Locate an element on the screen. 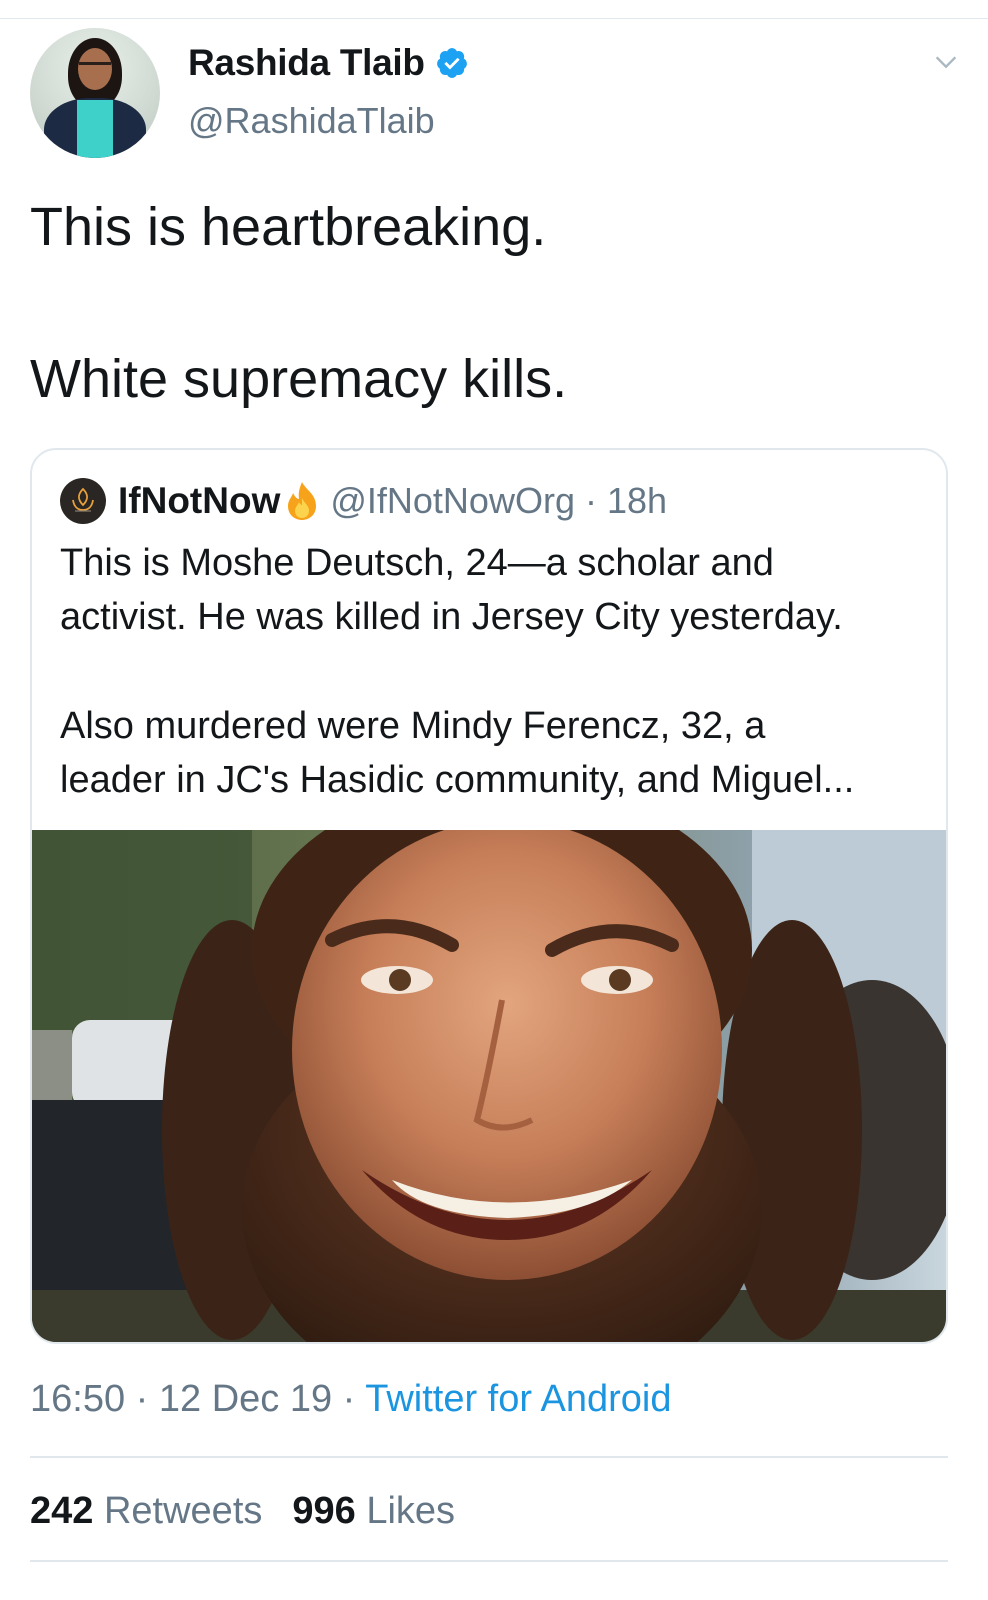  retweets-count: 242 is located at coordinates (62, 1511).